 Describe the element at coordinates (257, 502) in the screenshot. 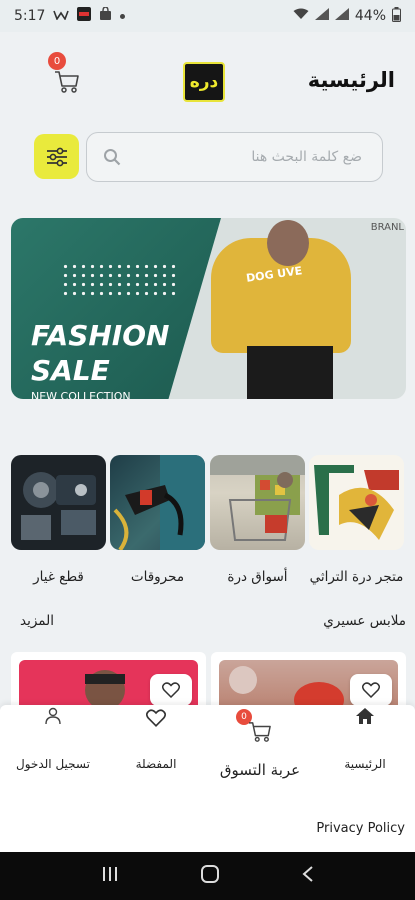

I see `supermarket-image` at that location.